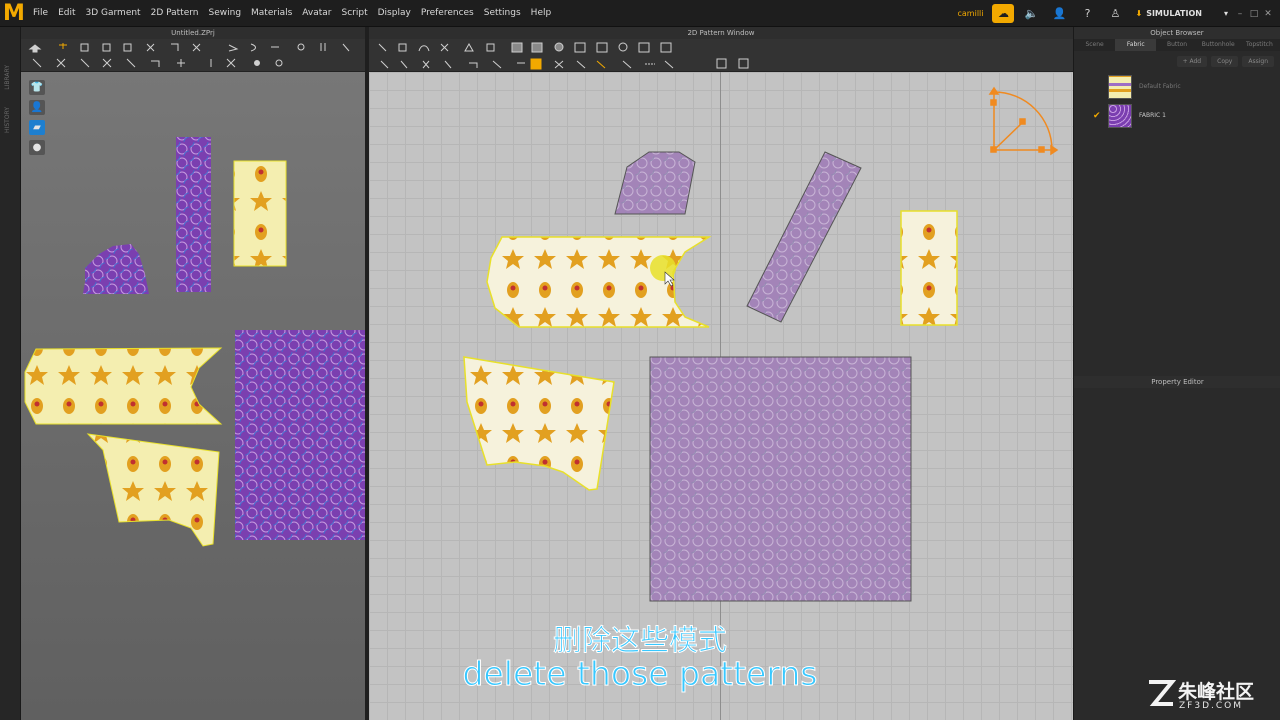 The width and height of the screenshot is (1280, 720). I want to click on property-editor-title: Property Editor, so click(1177, 382).